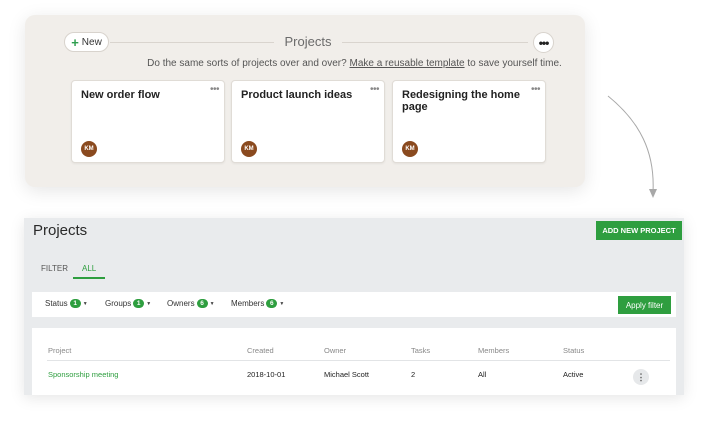 This screenshot has height=426, width=709. I want to click on card-title: New order flow, so click(120, 95).